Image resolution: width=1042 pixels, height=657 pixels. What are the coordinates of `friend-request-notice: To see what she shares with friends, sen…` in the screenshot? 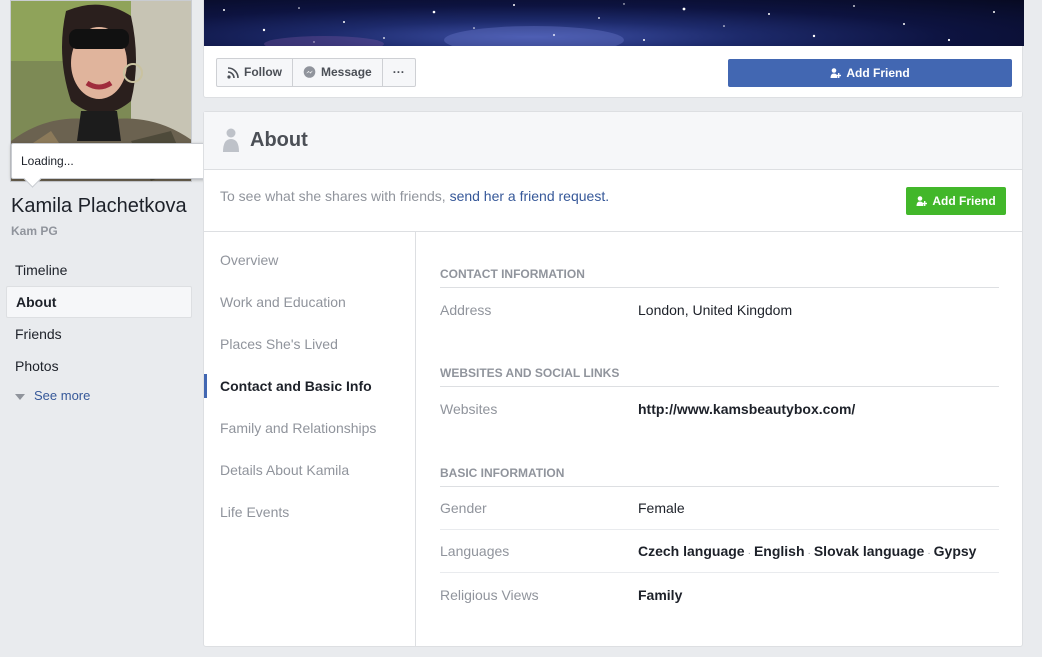 It's located at (613, 201).